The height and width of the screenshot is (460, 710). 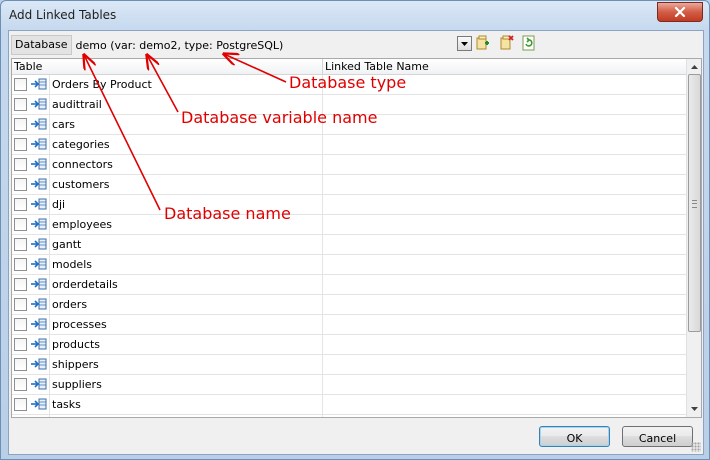 I want to click on scroll-down-icon, so click(x=694, y=409).